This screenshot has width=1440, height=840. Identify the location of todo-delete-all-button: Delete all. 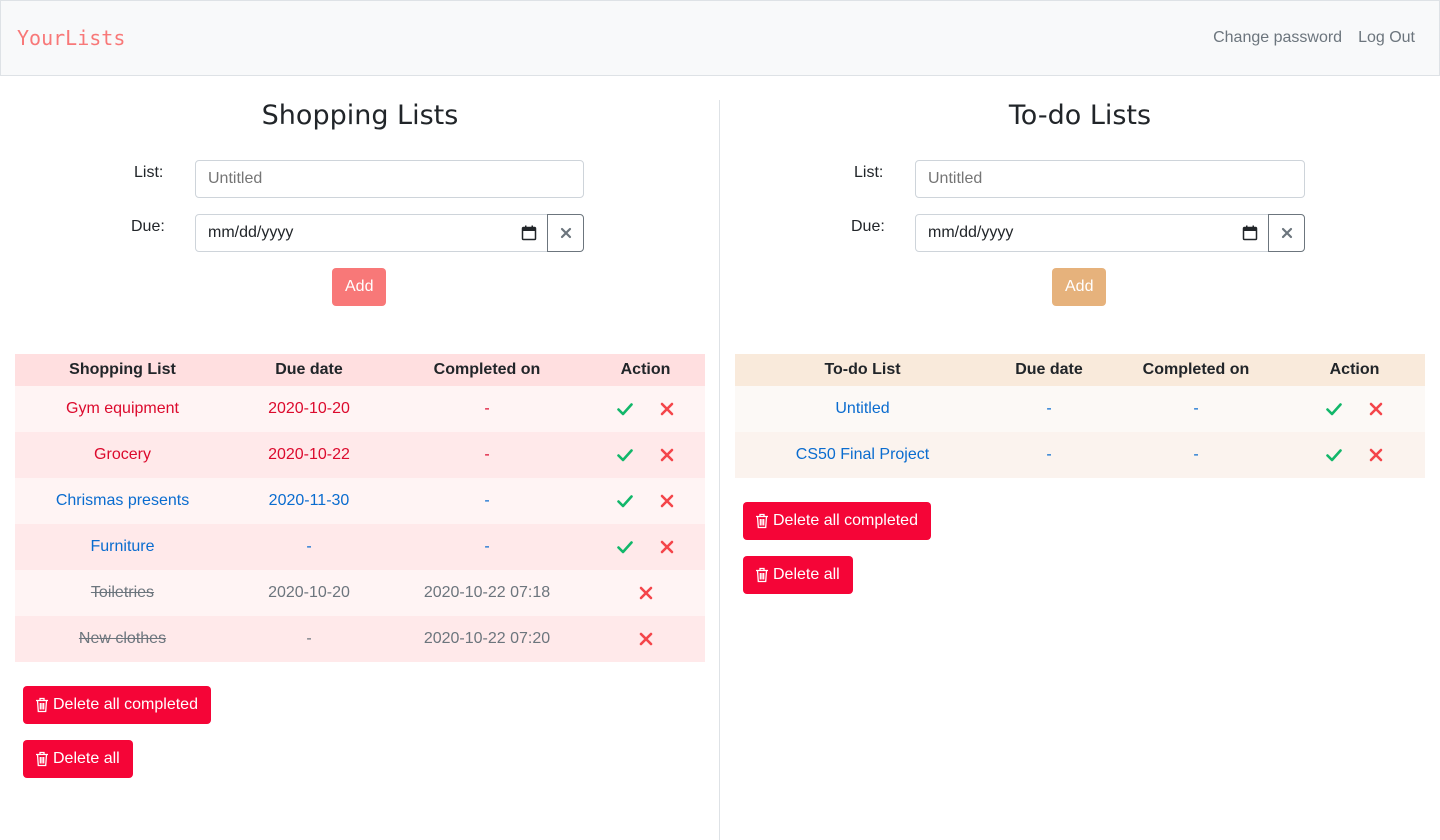
(798, 575).